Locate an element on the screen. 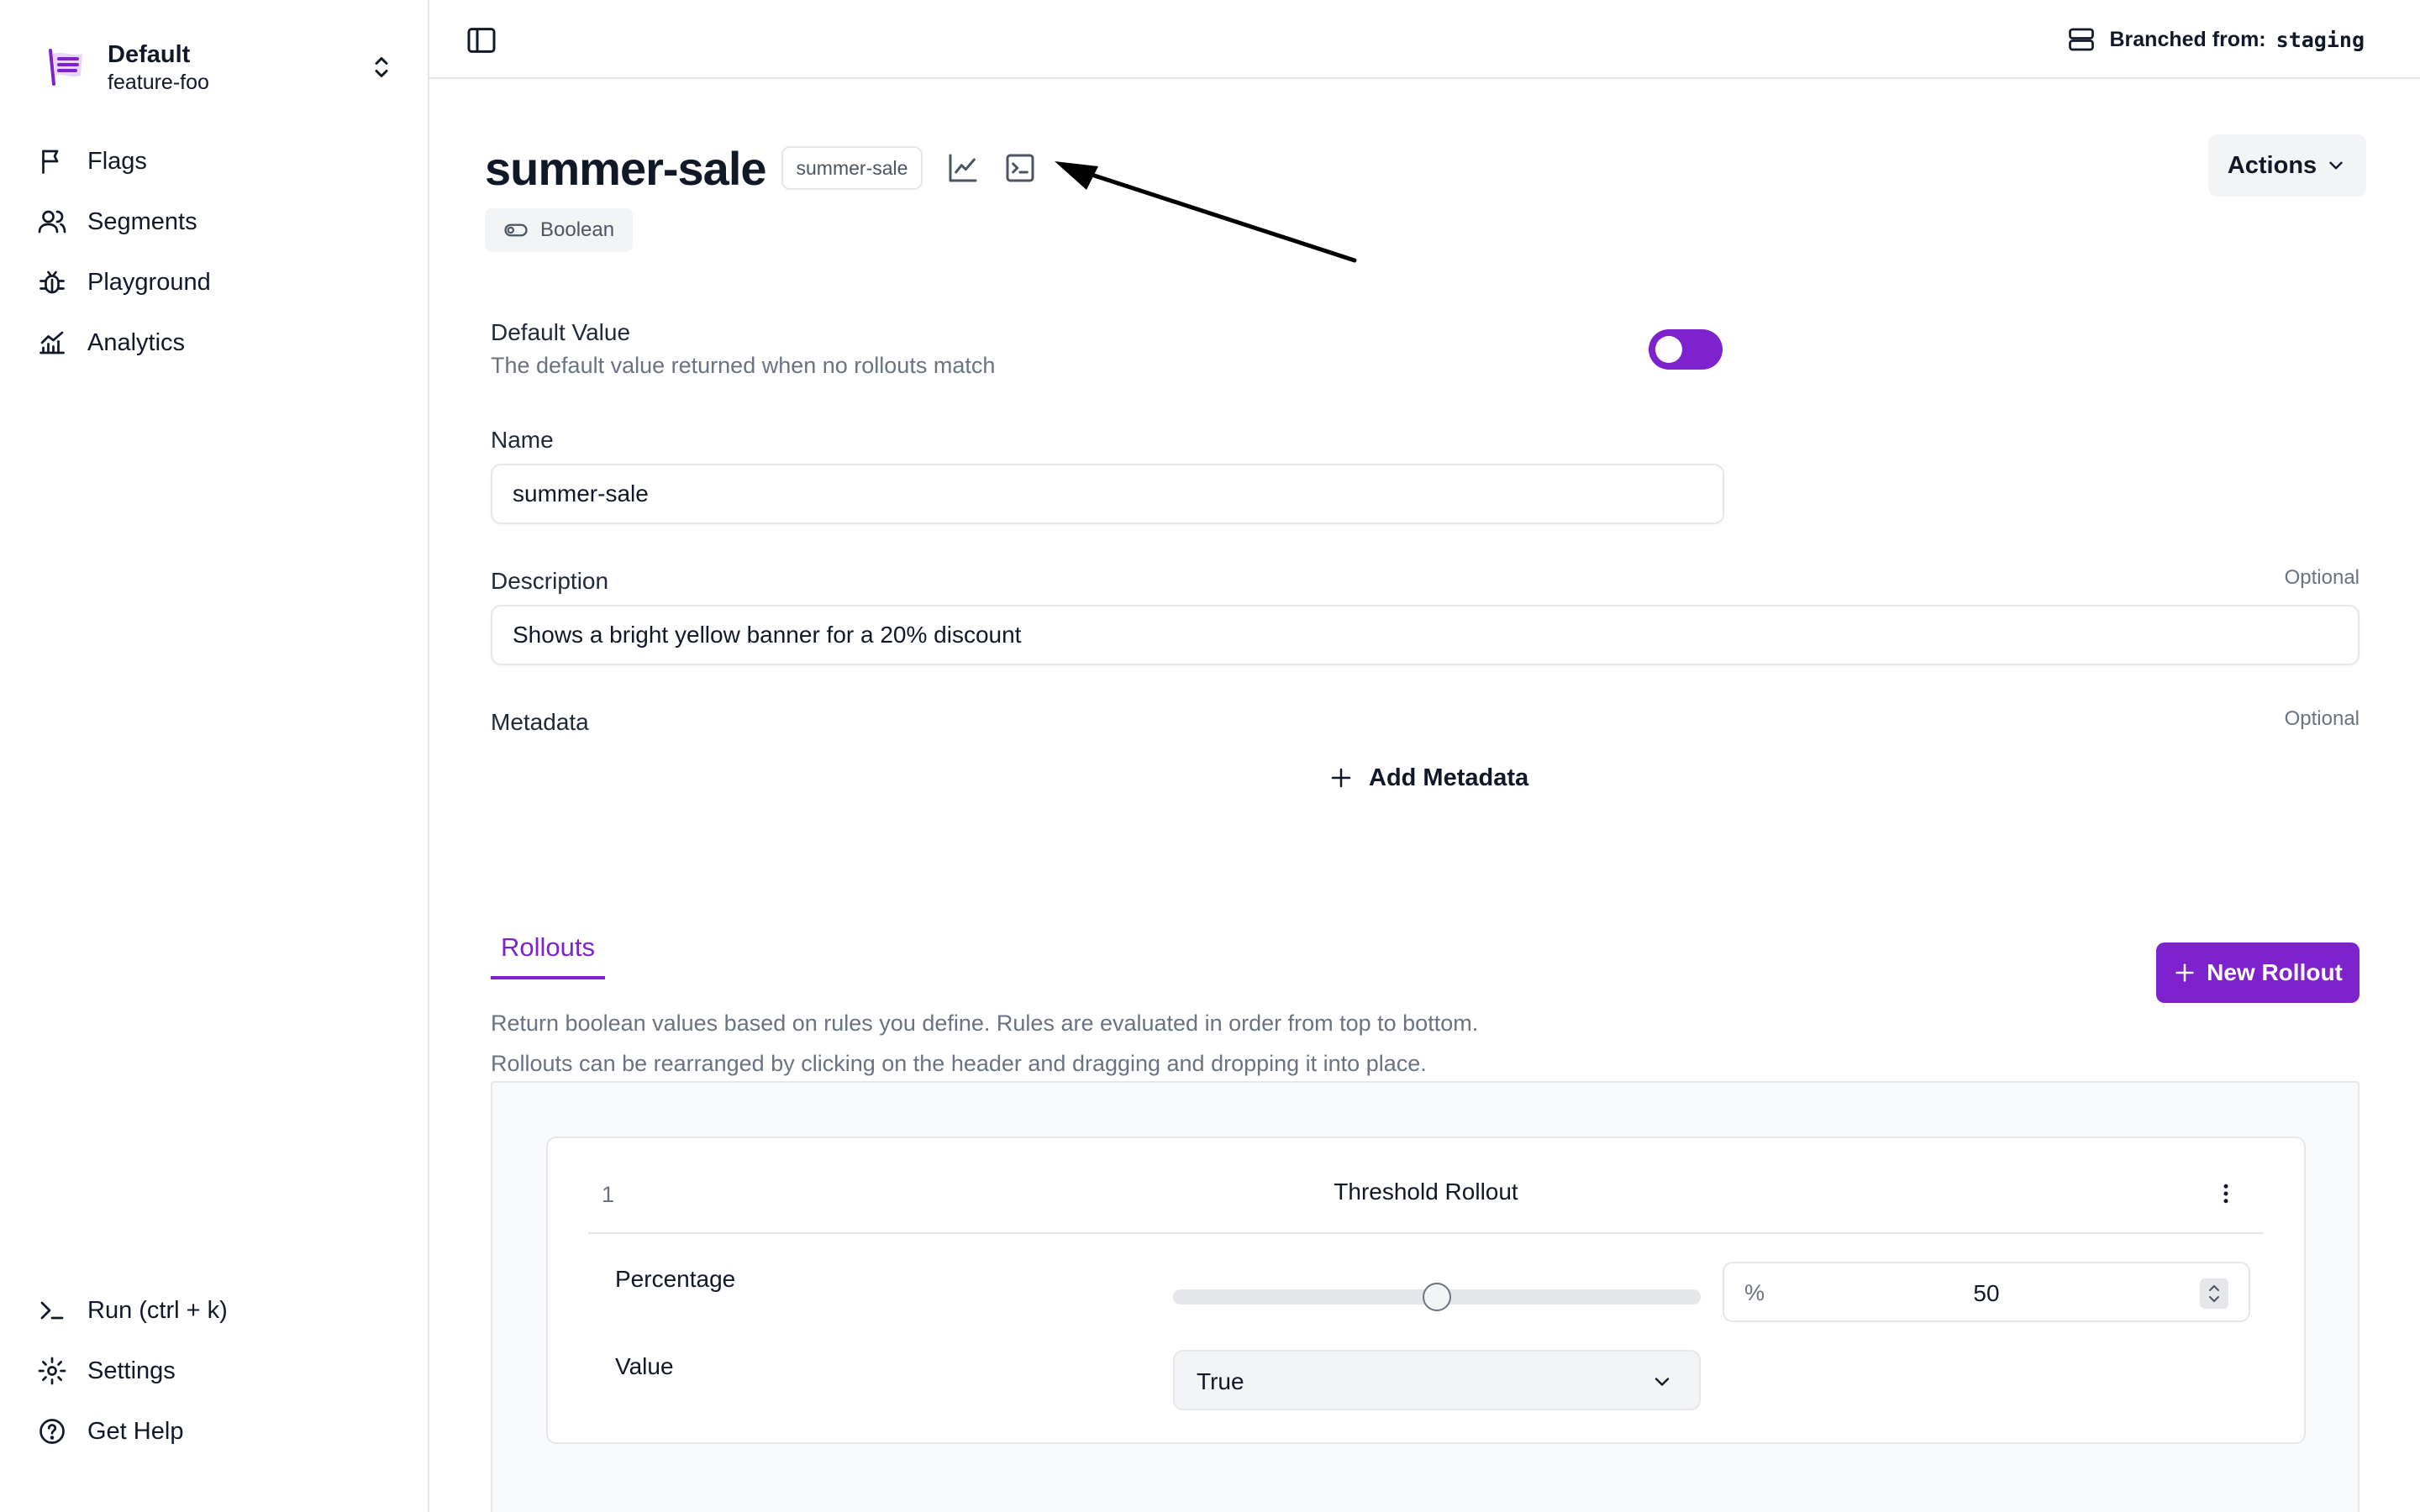  namespace-title: Default is located at coordinates (149, 54).